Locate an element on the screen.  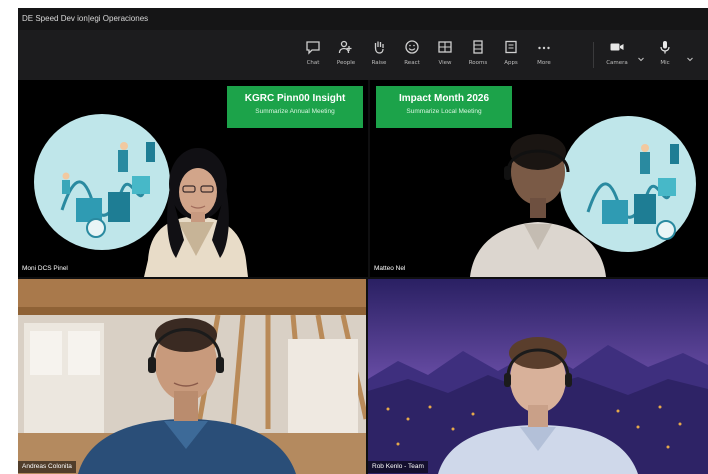
view-button: View is located at coordinates (445, 56).